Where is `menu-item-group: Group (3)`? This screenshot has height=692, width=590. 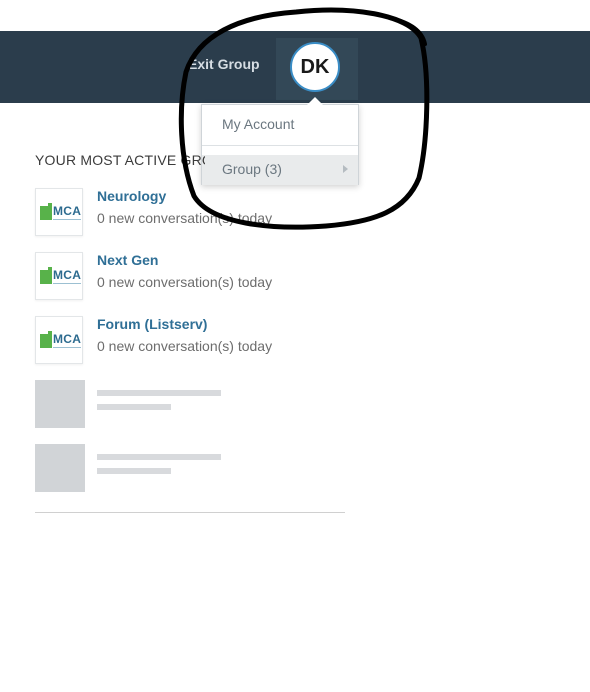
menu-item-group: Group (3) is located at coordinates (280, 170).